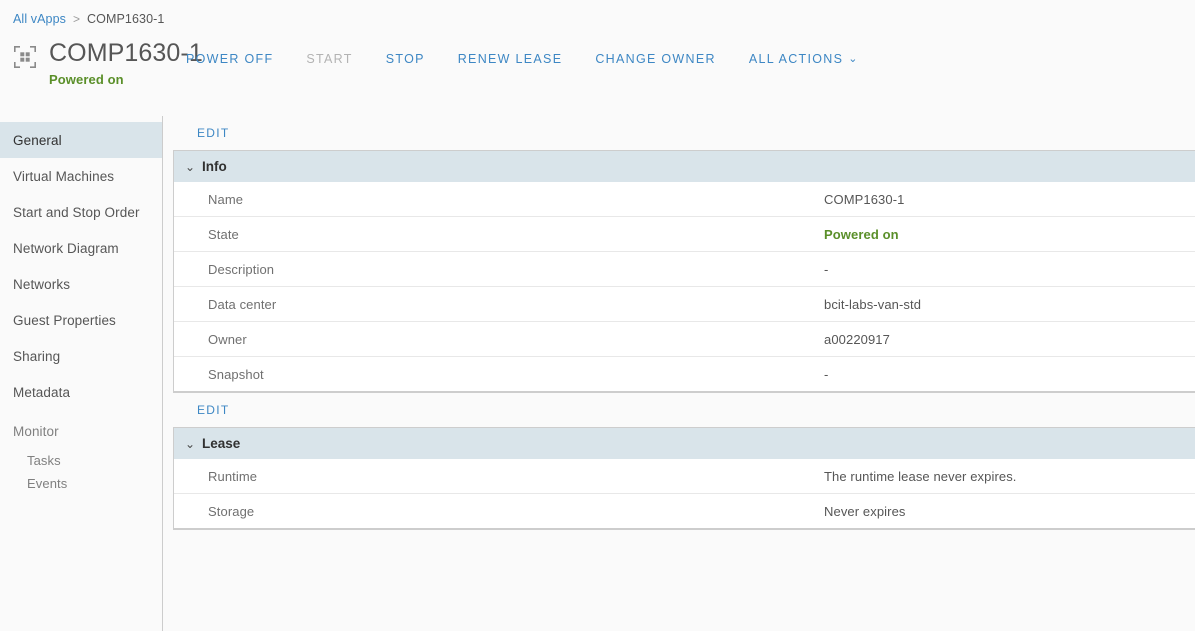 The image size is (1195, 631). I want to click on sidebar-item-label: Virtual Machines, so click(64, 176).